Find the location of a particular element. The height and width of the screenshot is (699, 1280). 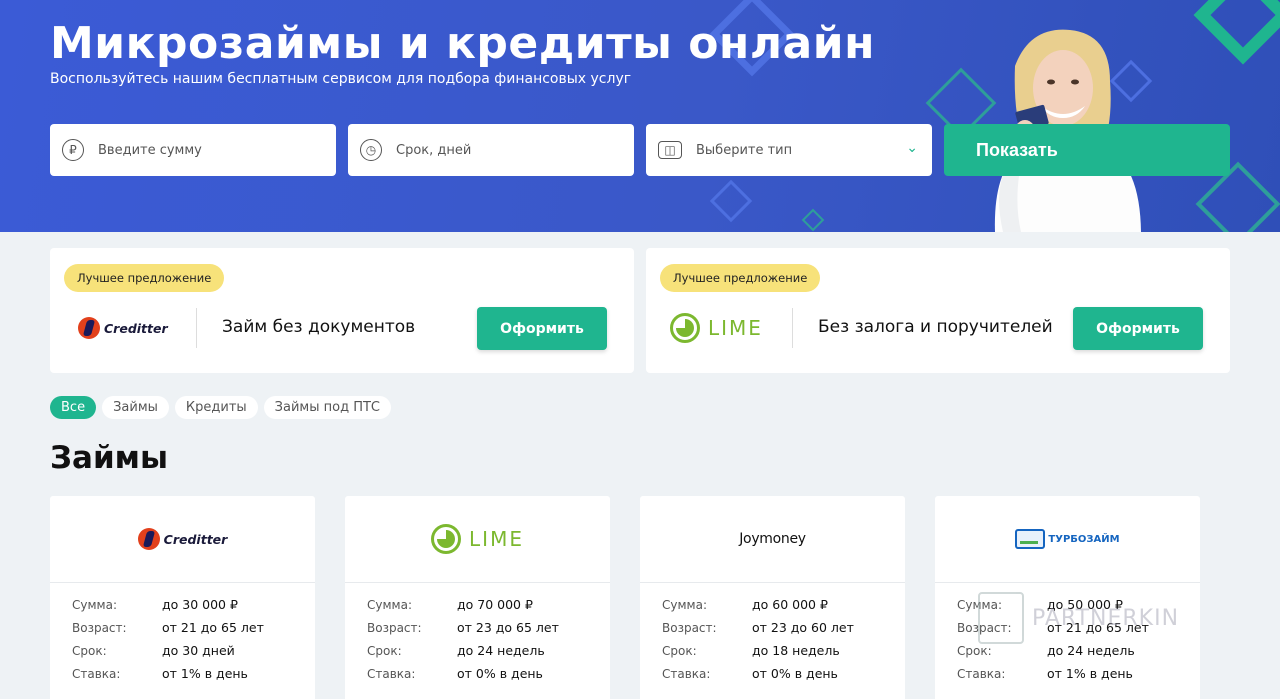

offer-title: Займ без документов is located at coordinates (319, 327).